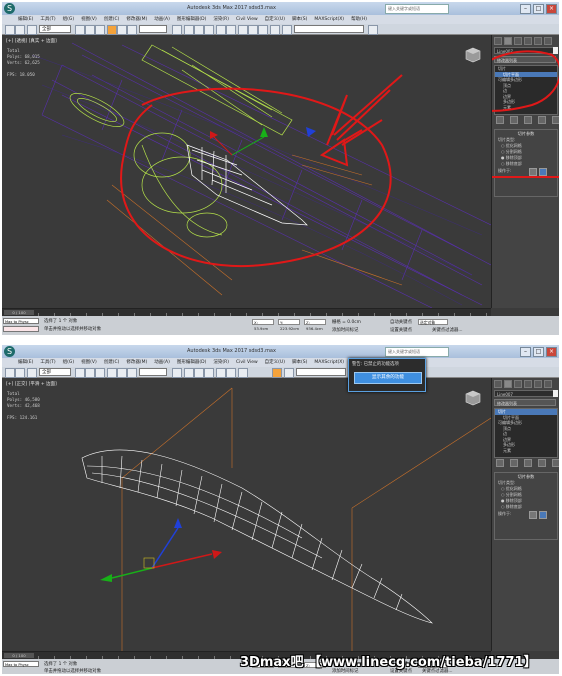 This screenshot has width=562, height=676. Describe the element at coordinates (31, 384) in the screenshot. I see `viewport-label: [+] [正交] [平滑 + 边面]` at that location.